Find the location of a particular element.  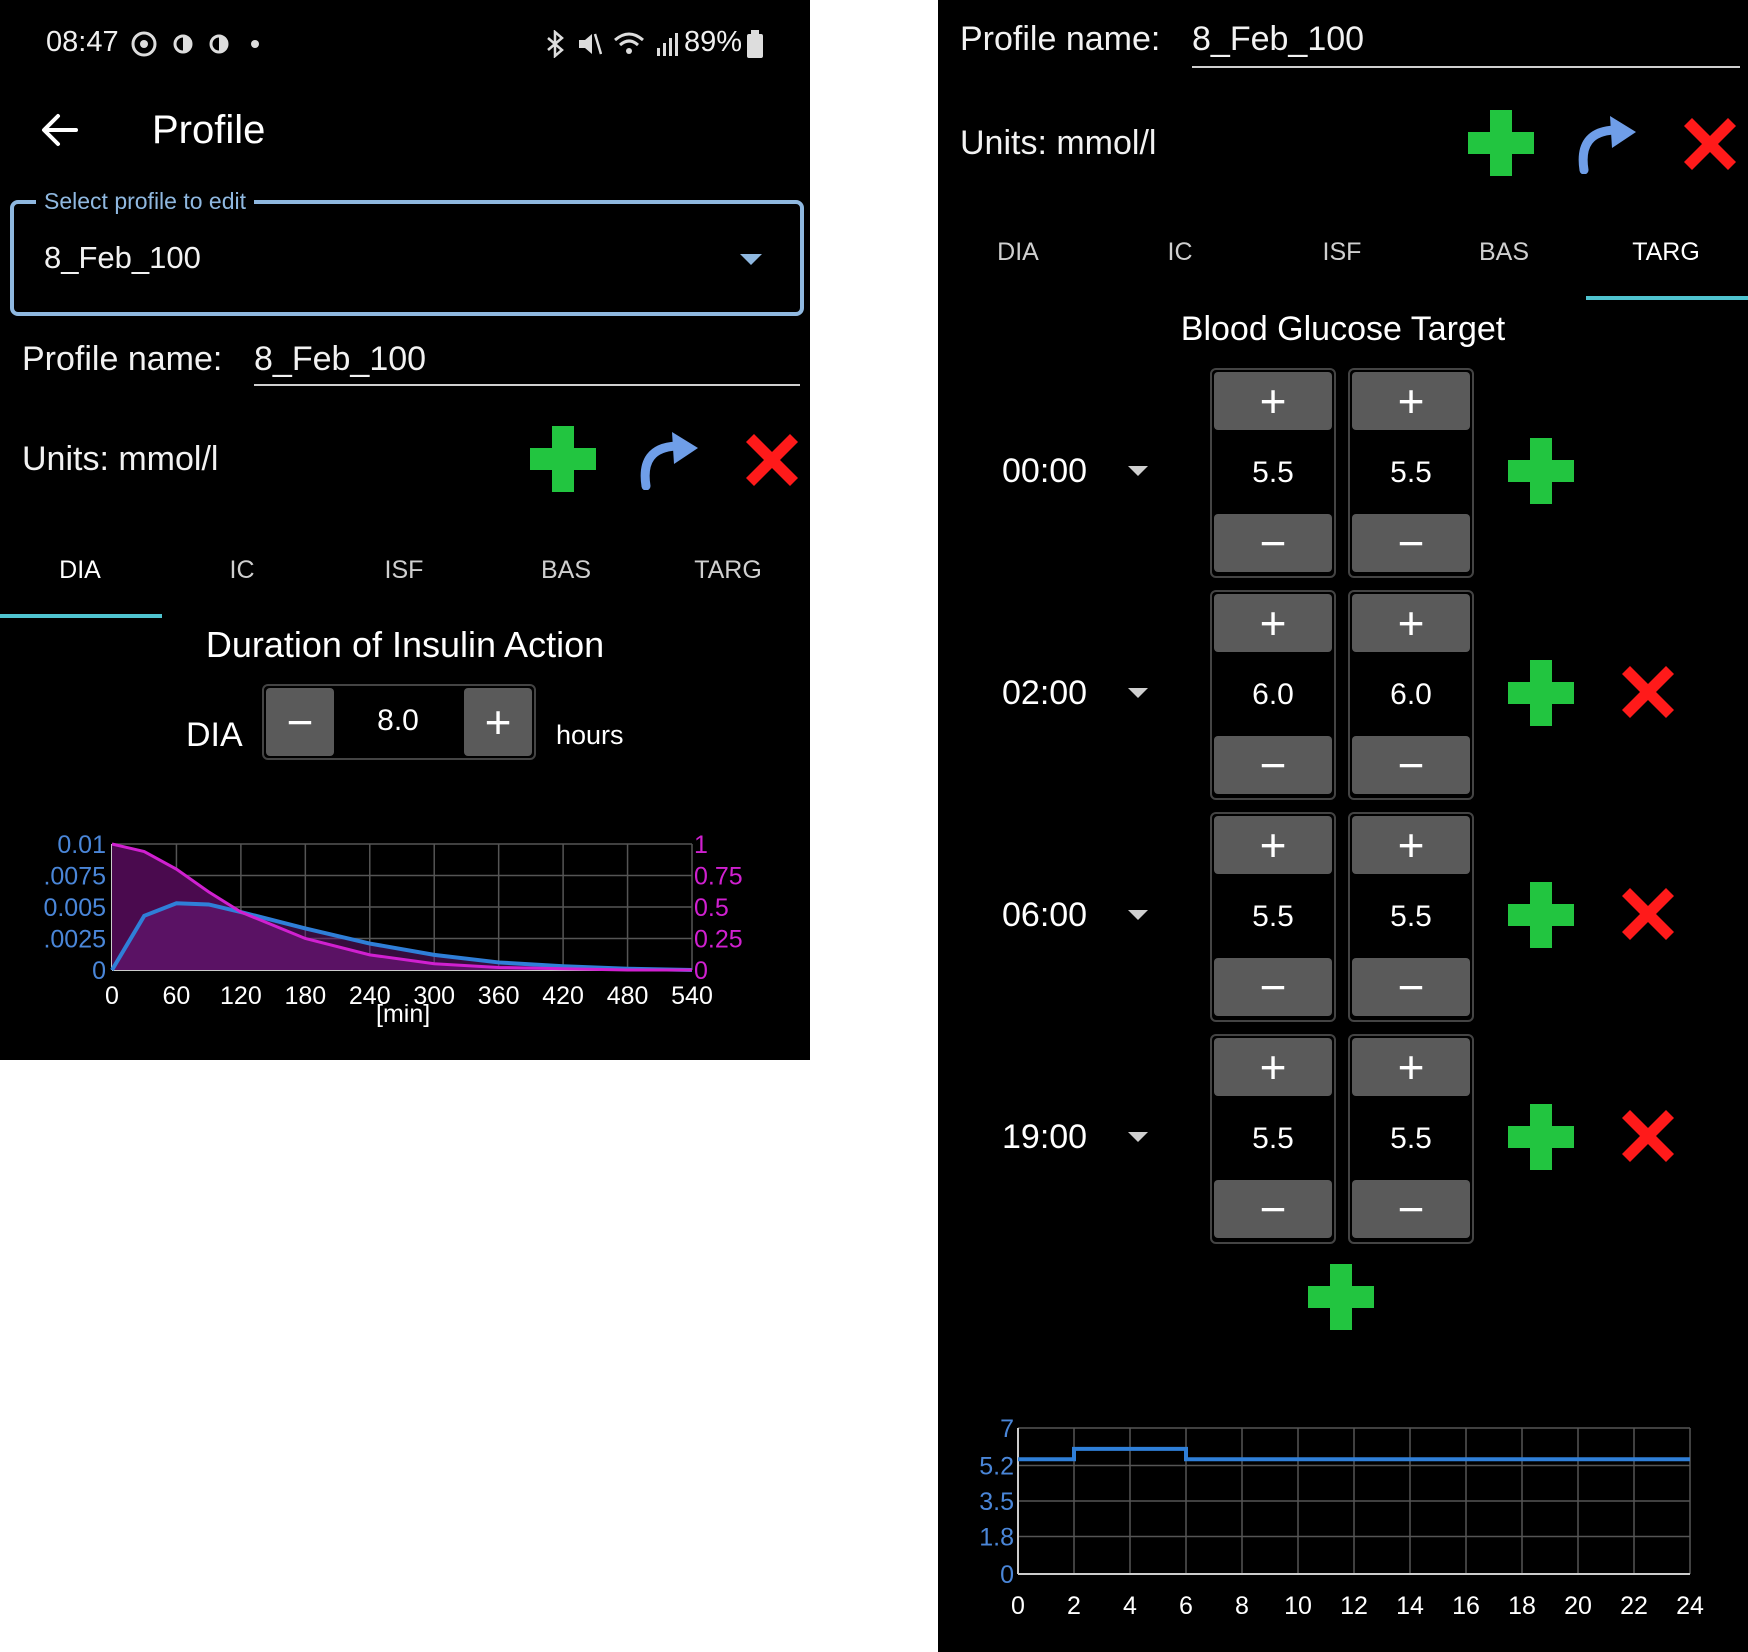

back-arrow-icon is located at coordinates (60, 130).